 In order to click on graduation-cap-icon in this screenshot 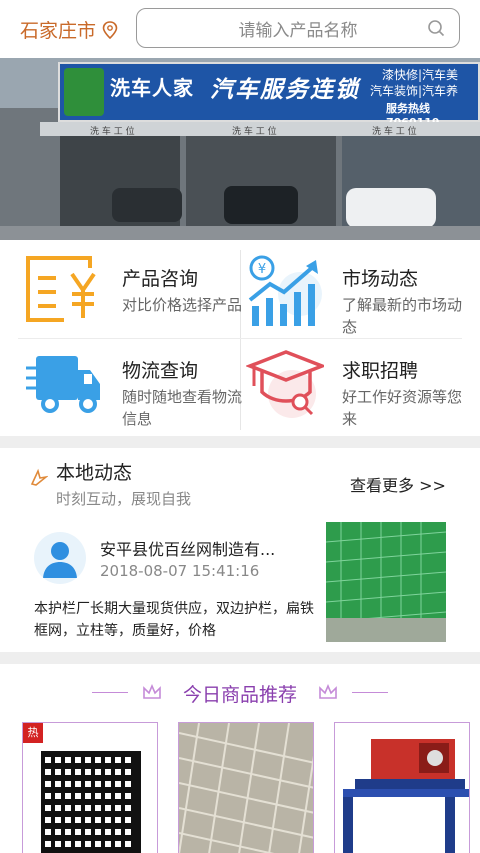, I will do `click(285, 384)`.